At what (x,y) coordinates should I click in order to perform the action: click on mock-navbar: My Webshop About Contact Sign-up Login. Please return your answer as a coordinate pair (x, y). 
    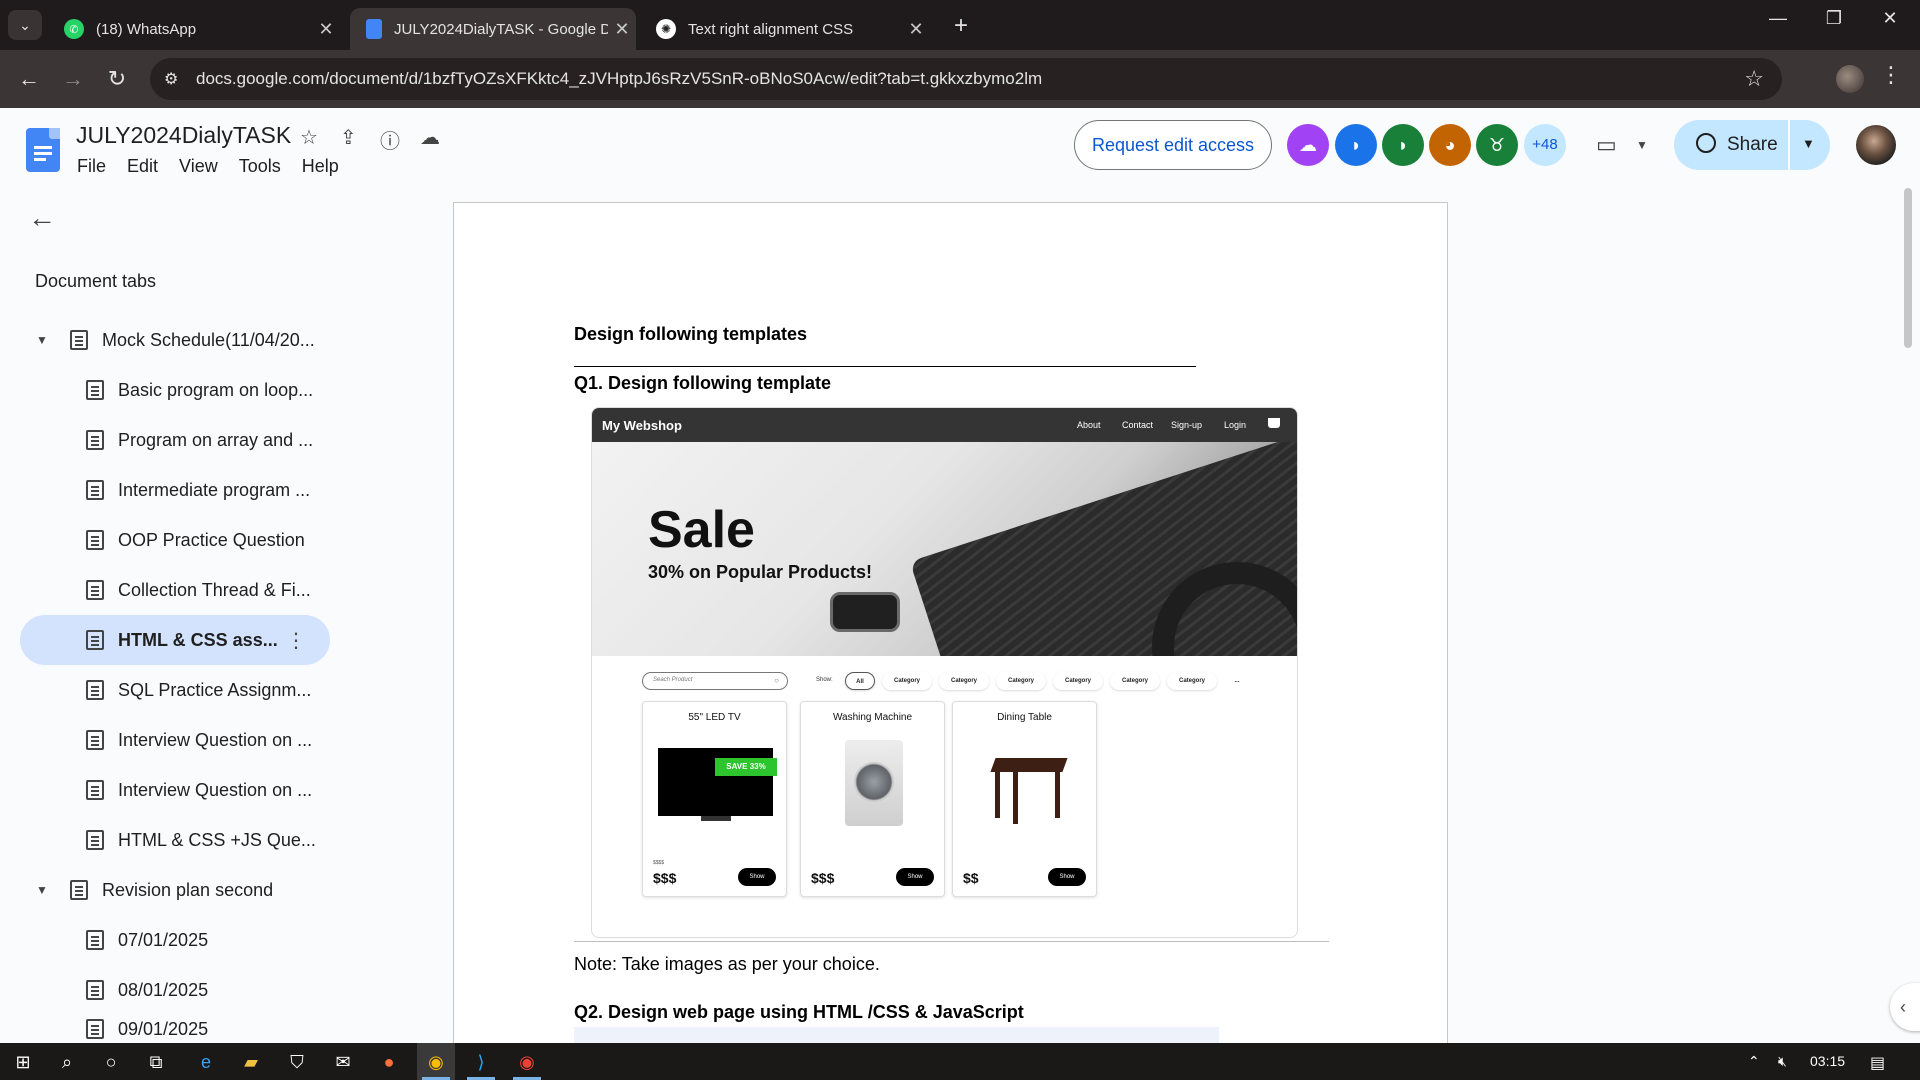
    Looking at the image, I should click on (944, 425).